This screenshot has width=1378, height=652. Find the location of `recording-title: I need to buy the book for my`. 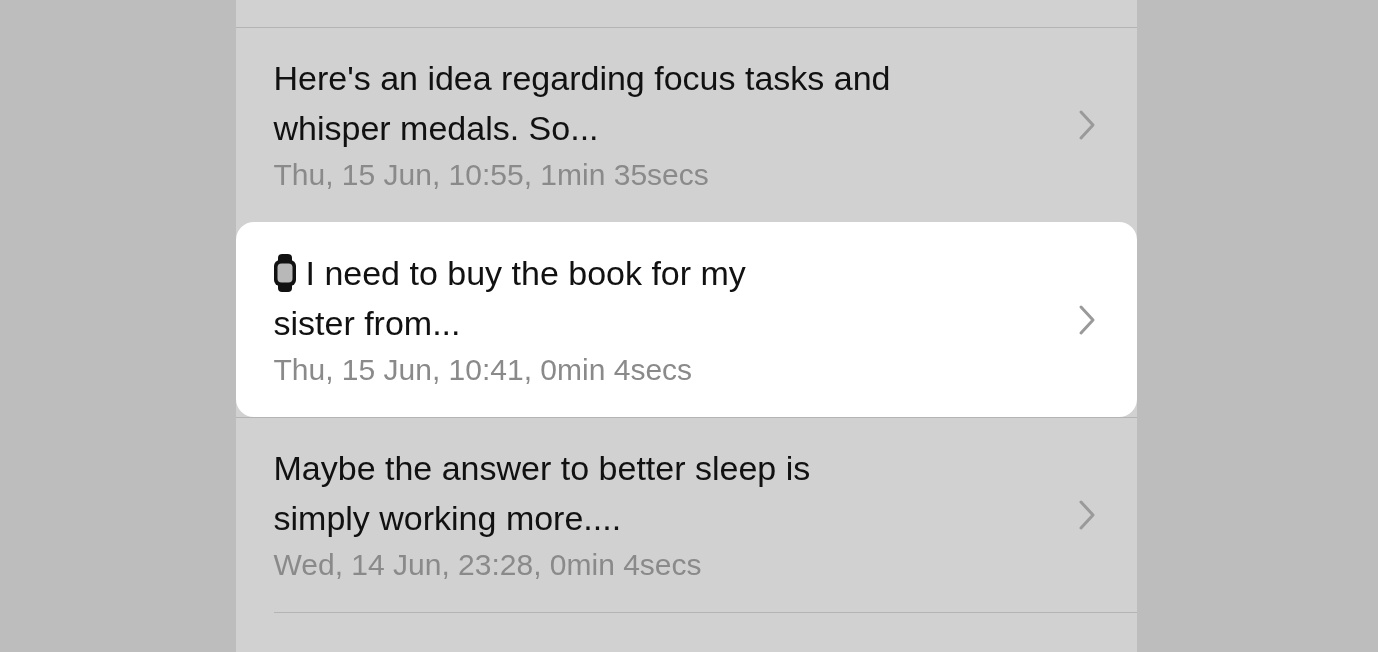

recording-title: I need to buy the book for my is located at coordinates (525, 273).